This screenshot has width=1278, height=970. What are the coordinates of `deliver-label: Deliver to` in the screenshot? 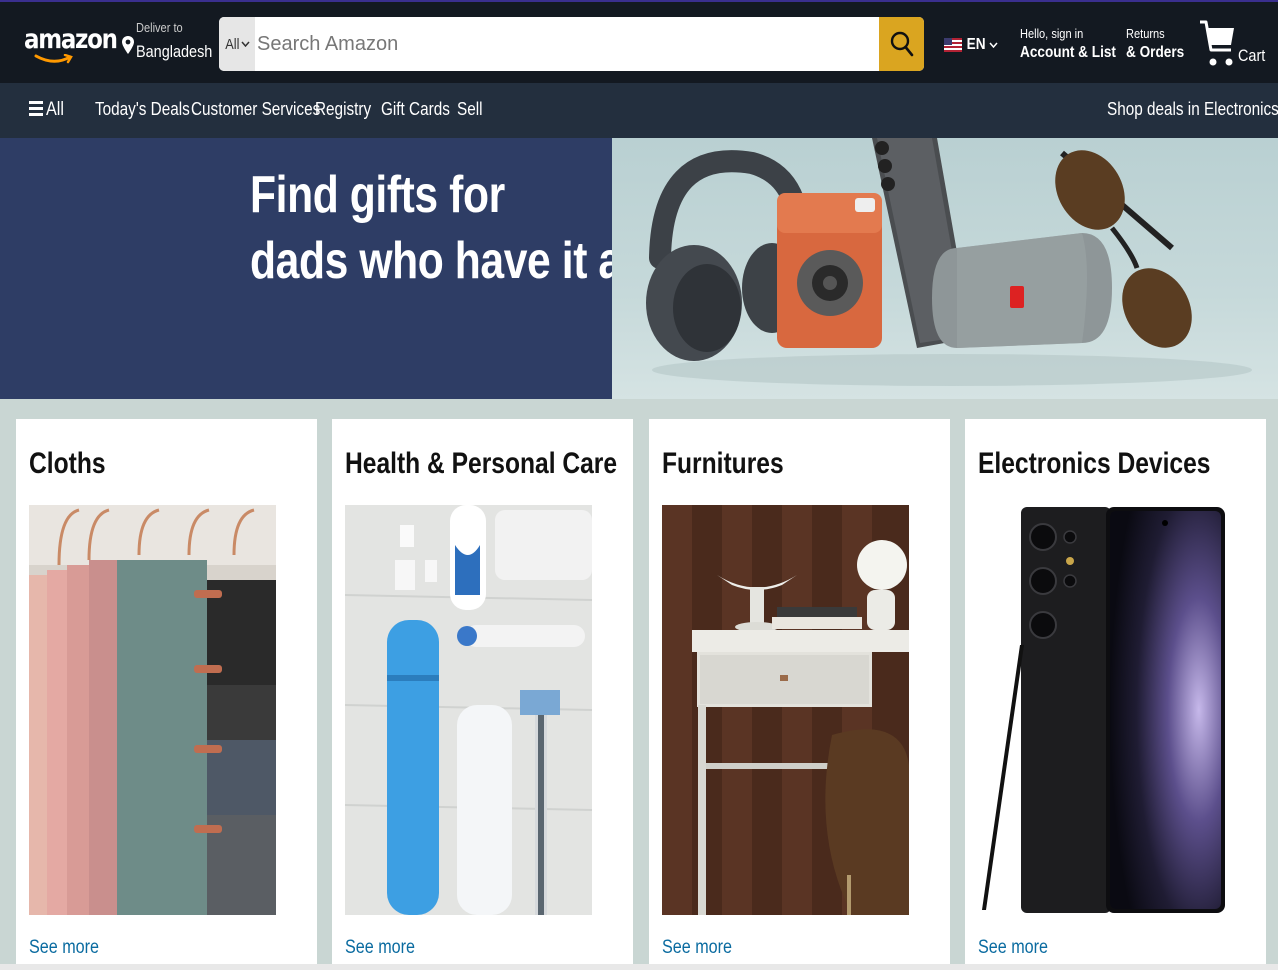 It's located at (159, 27).